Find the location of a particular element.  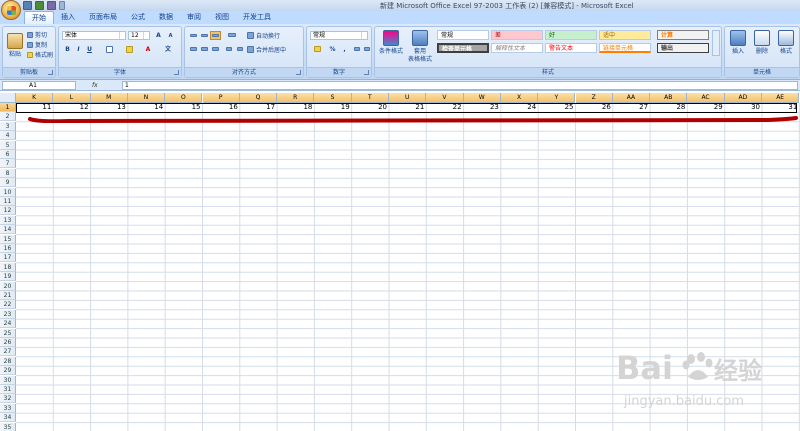

align-left-button is located at coordinates (193, 49).